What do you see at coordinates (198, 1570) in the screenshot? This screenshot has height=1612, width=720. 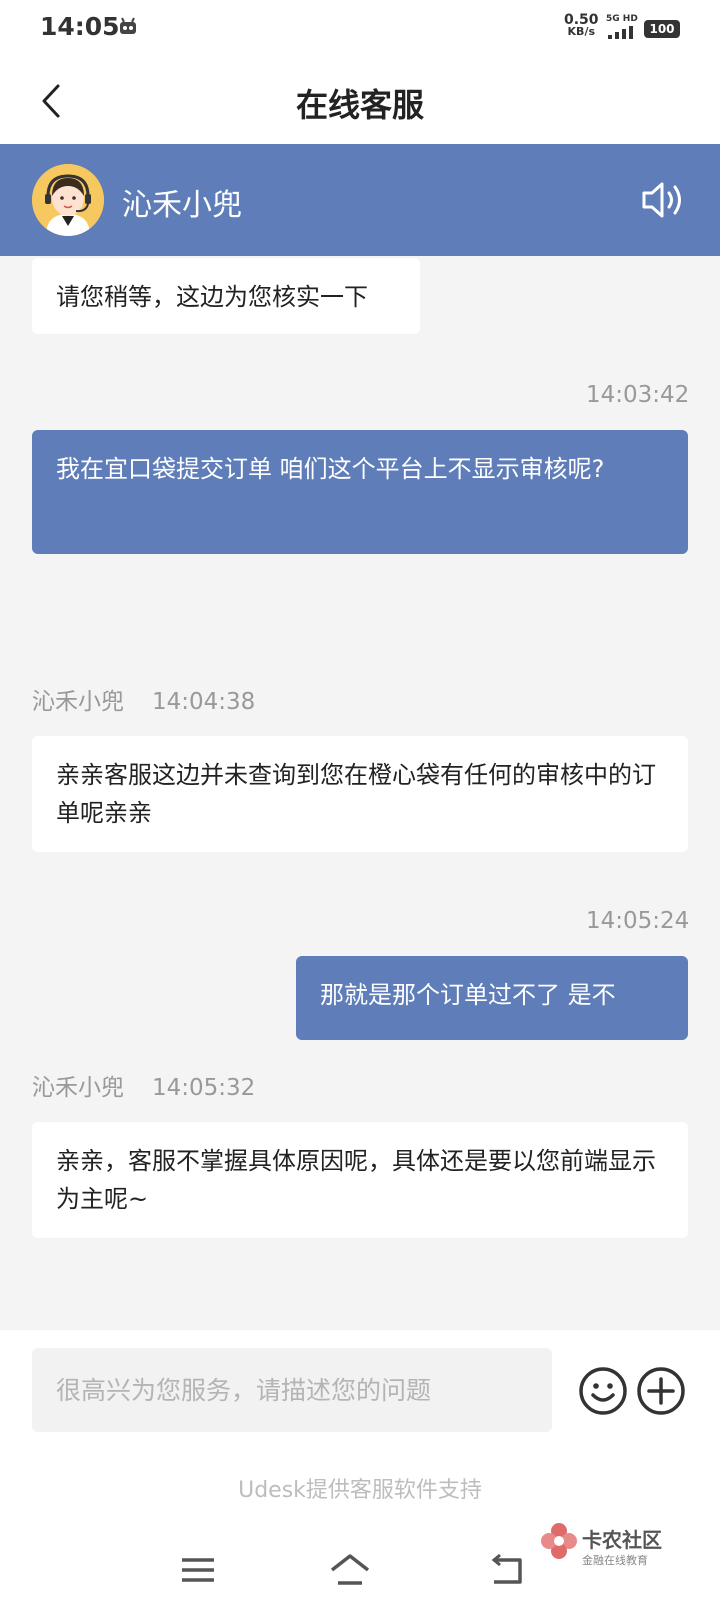 I see `menu-icon` at bounding box center [198, 1570].